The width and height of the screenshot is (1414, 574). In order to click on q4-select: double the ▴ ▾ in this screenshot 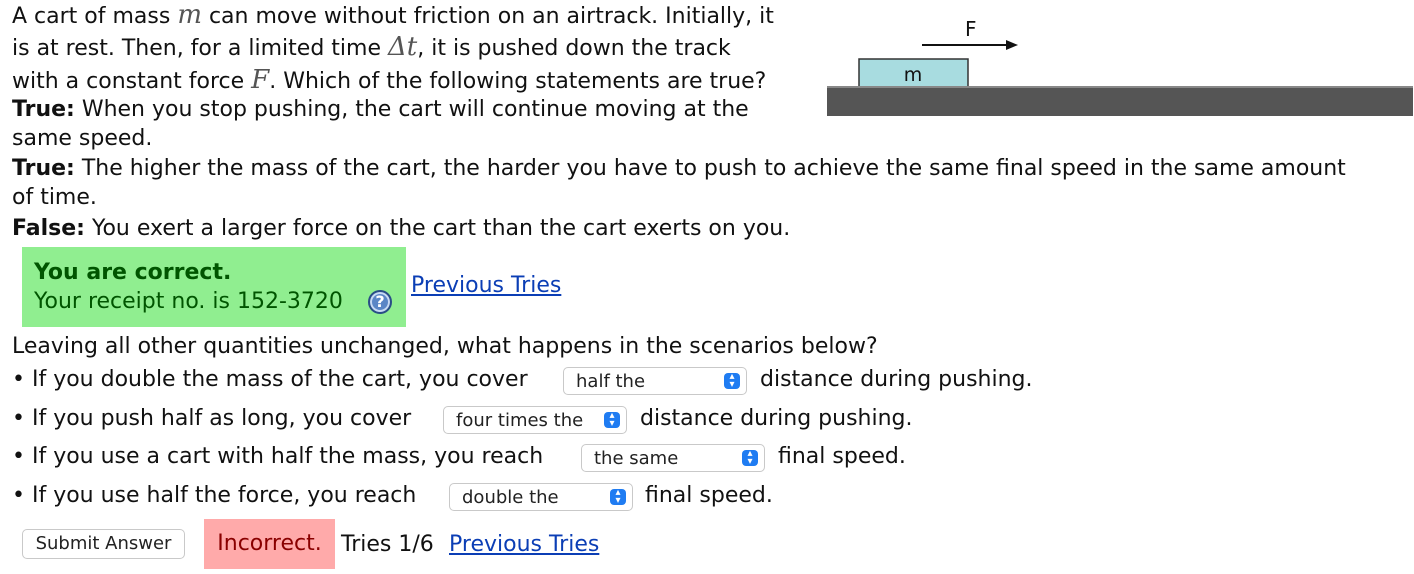, I will do `click(541, 497)`.